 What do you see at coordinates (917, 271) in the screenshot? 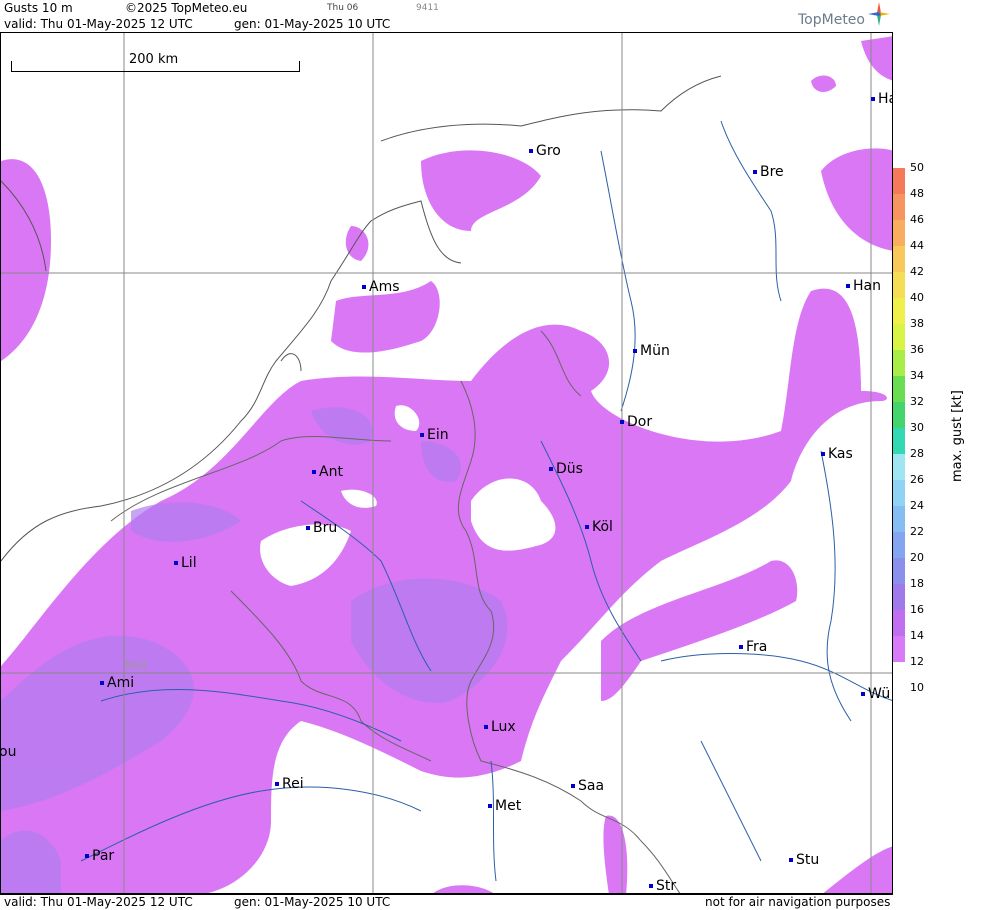
I see `legend-tick-label: 42` at bounding box center [917, 271].